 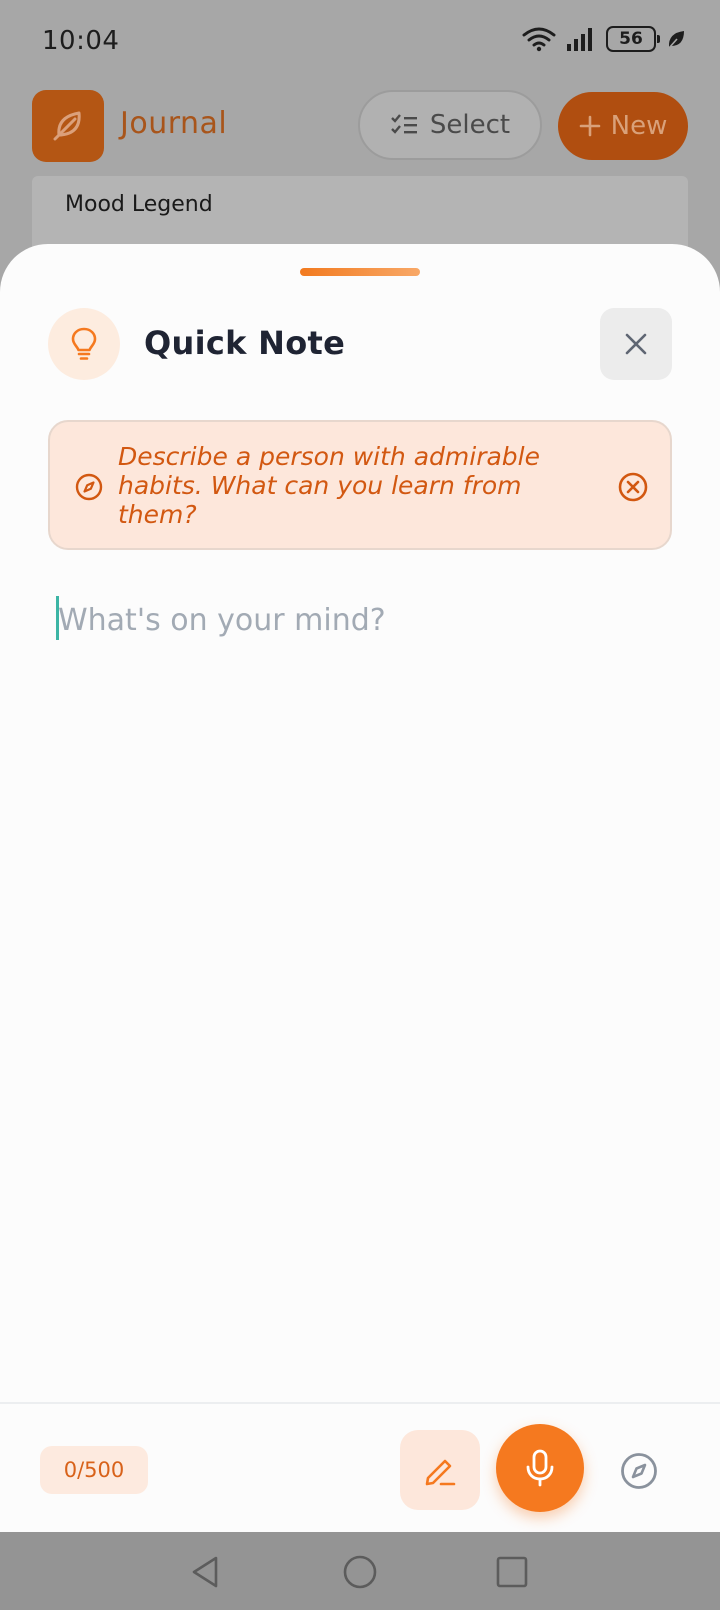 I want to click on close-sheet-button, so click(x=636, y=344).